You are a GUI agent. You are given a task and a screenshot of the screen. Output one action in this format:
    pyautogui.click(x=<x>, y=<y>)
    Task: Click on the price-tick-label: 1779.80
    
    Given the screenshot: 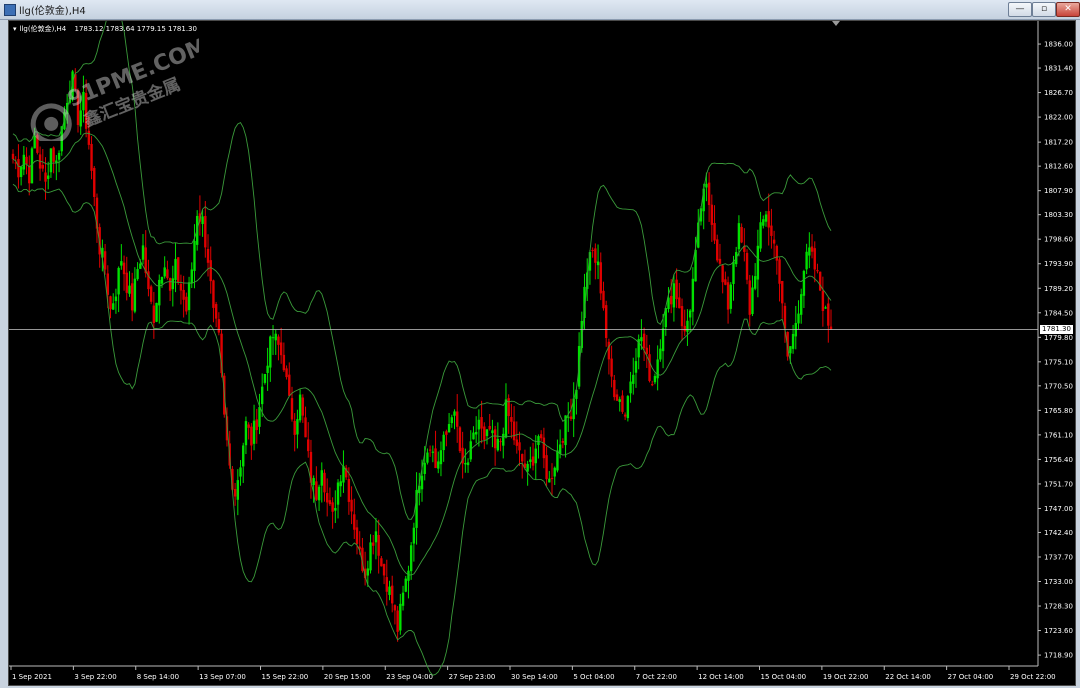 What is the action you would take?
    pyautogui.click(x=1058, y=338)
    